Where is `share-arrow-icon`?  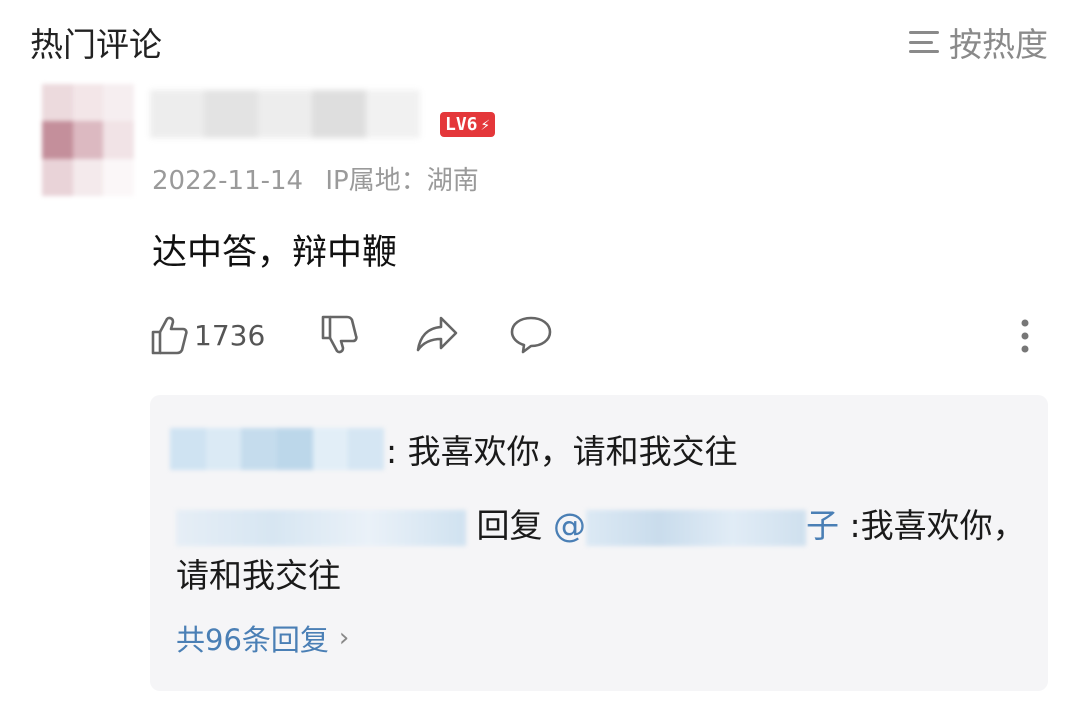 share-arrow-icon is located at coordinates (437, 334).